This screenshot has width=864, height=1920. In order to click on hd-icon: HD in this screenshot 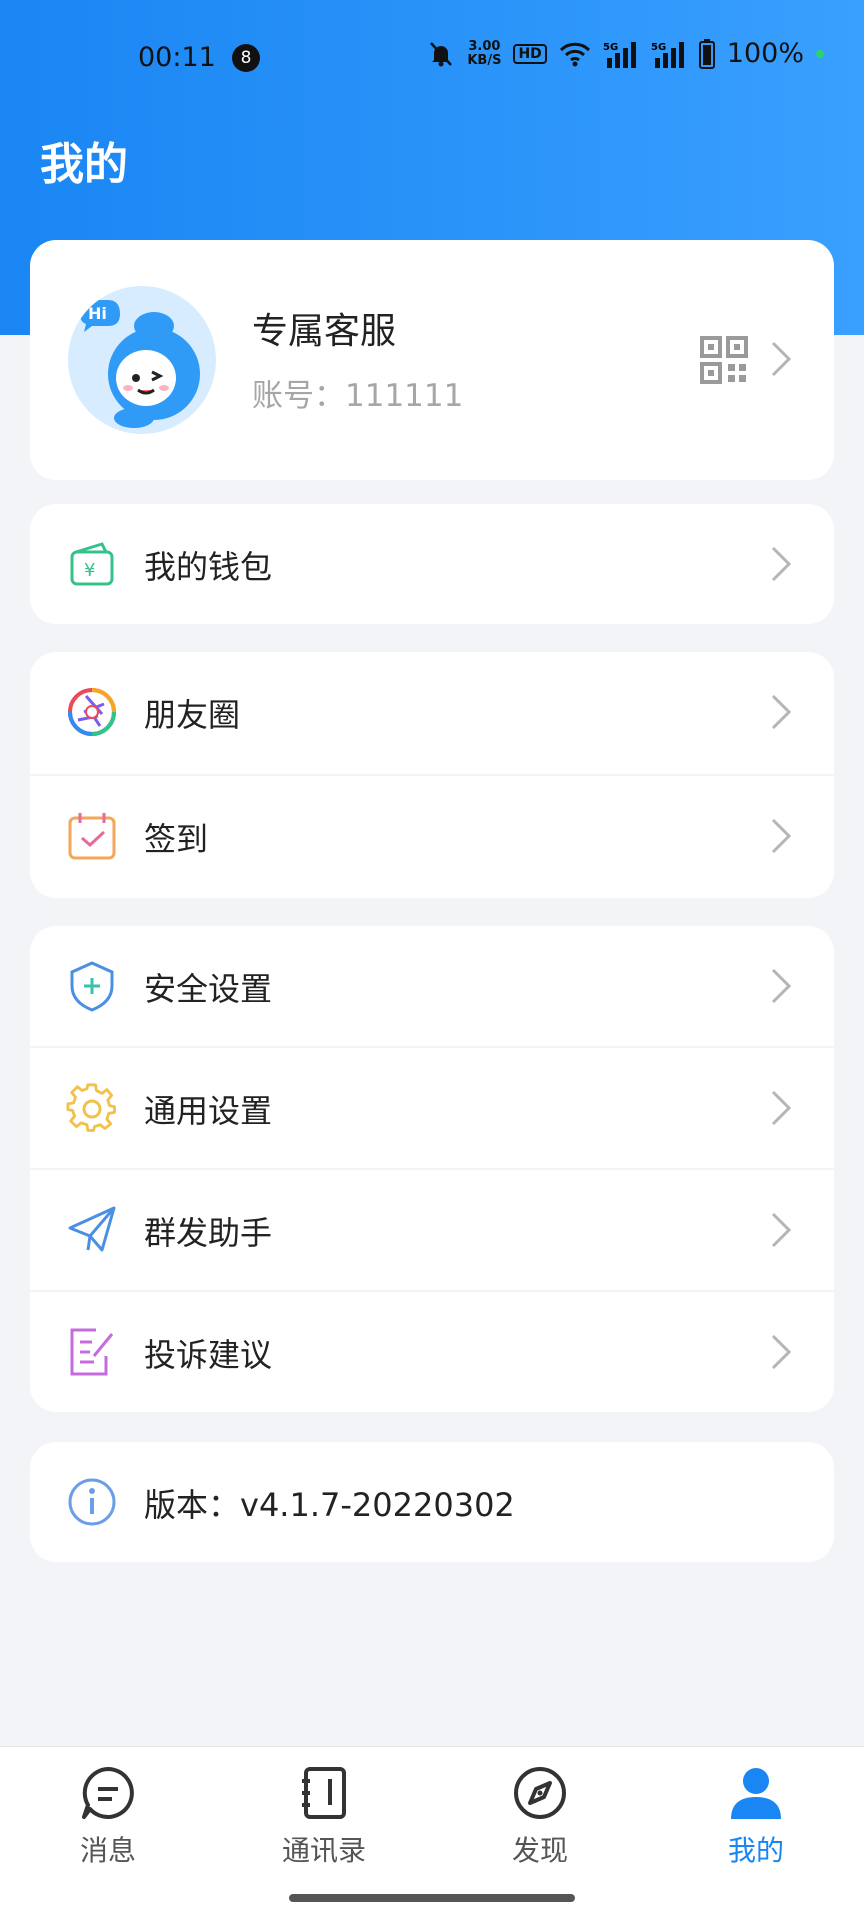, I will do `click(530, 53)`.